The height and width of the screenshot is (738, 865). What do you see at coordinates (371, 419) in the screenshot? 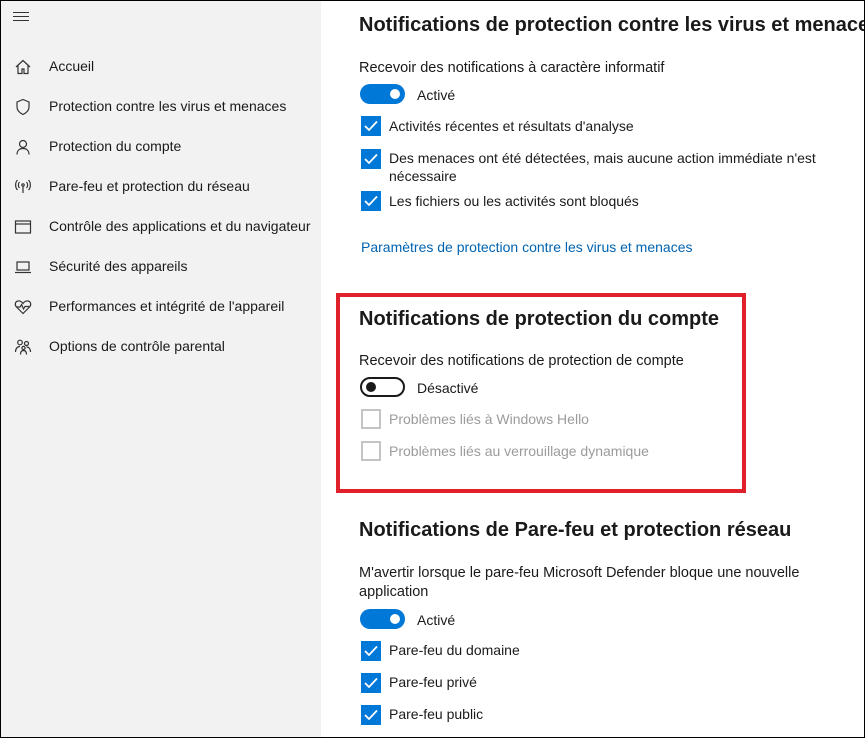
I see `checkbox-windows-hello` at bounding box center [371, 419].